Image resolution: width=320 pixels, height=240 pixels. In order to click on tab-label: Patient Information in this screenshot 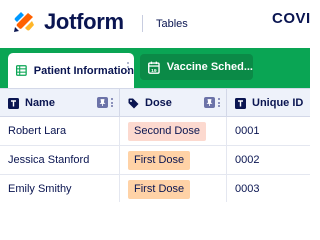, I will do `click(83, 70)`.